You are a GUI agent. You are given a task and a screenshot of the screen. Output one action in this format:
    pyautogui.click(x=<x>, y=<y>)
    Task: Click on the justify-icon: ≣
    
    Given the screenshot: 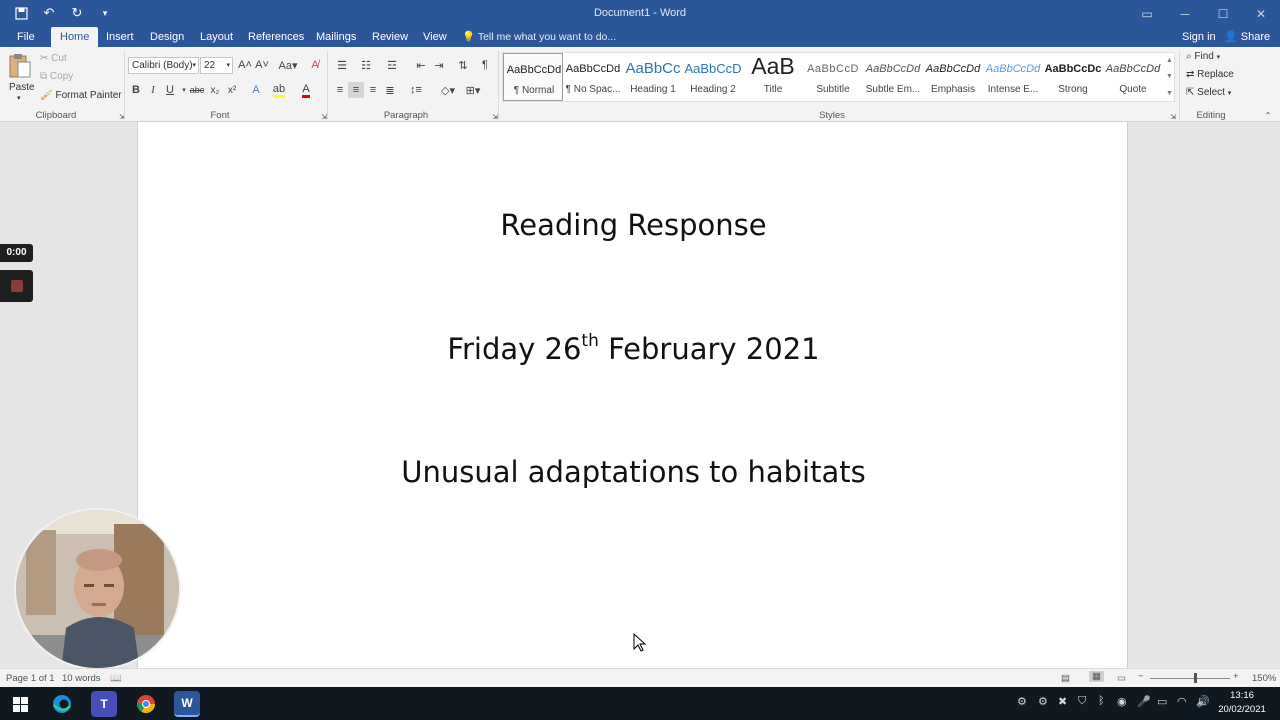 What is the action you would take?
    pyautogui.click(x=390, y=90)
    